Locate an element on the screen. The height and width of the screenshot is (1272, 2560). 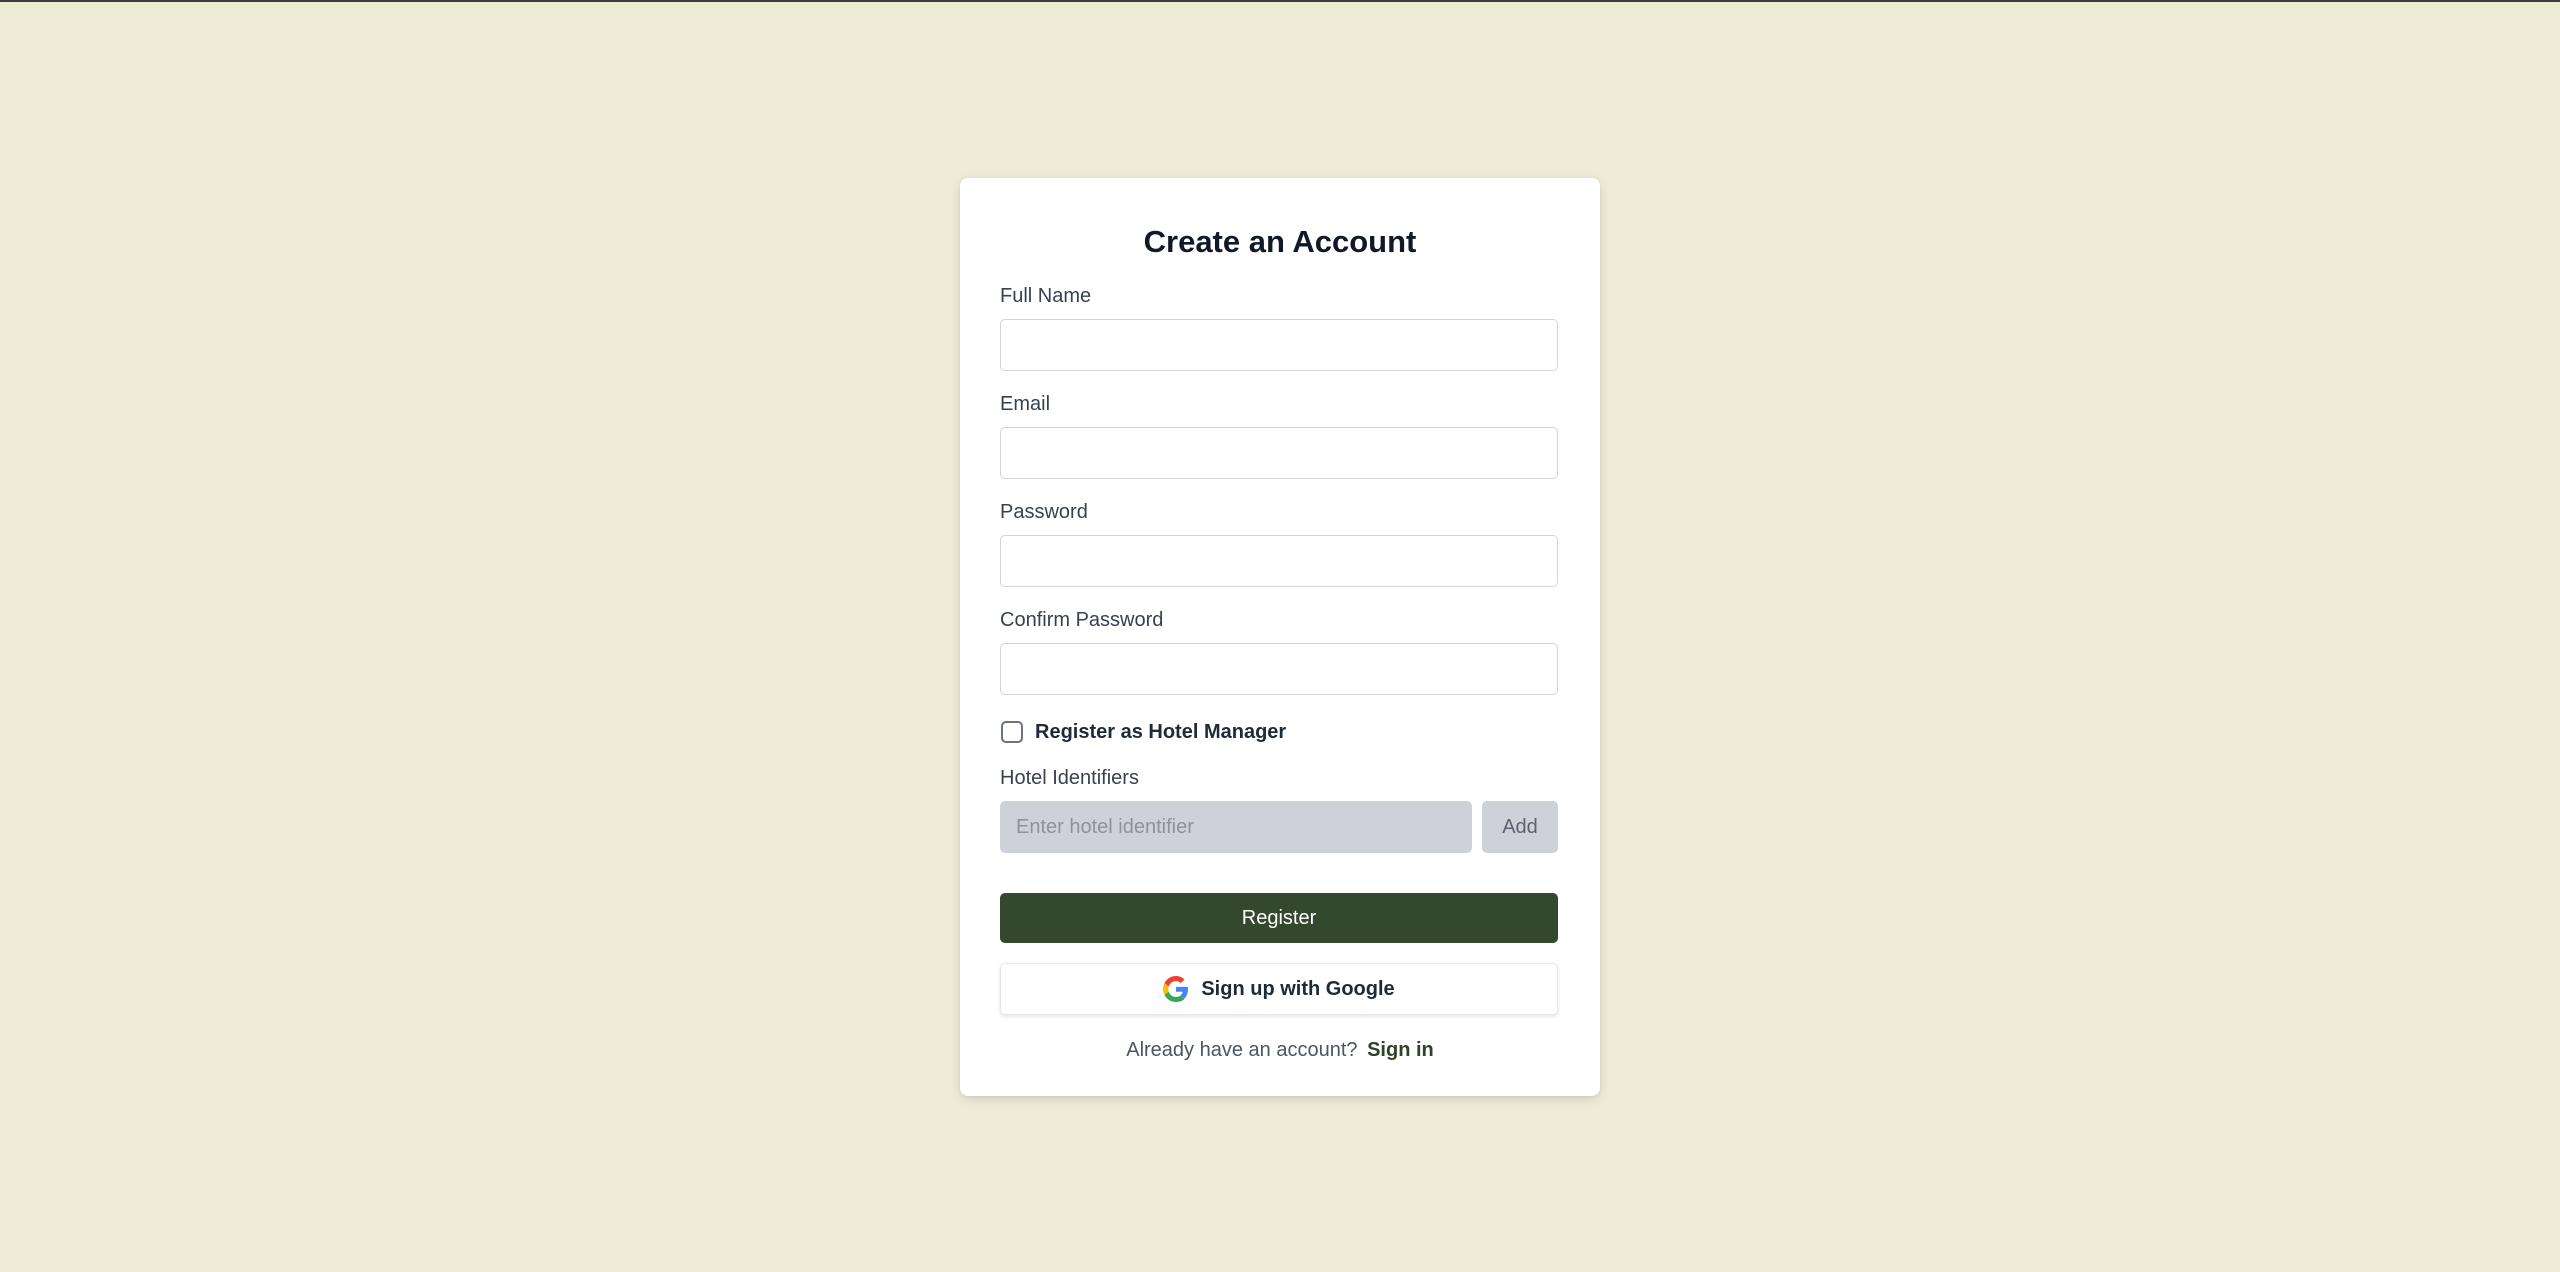
hotel-manager-checkbox is located at coordinates (1012, 732).